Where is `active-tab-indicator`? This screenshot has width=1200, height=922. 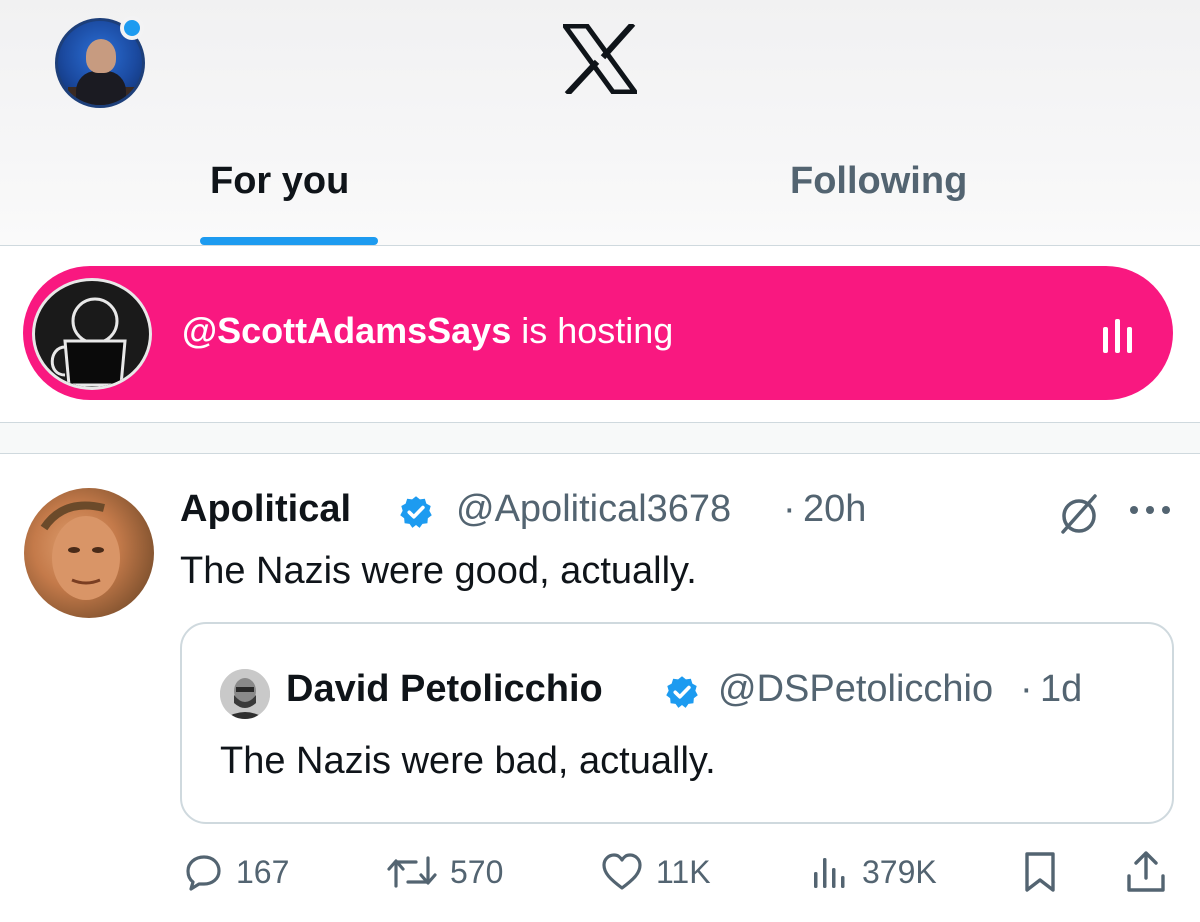
active-tab-indicator is located at coordinates (289, 241).